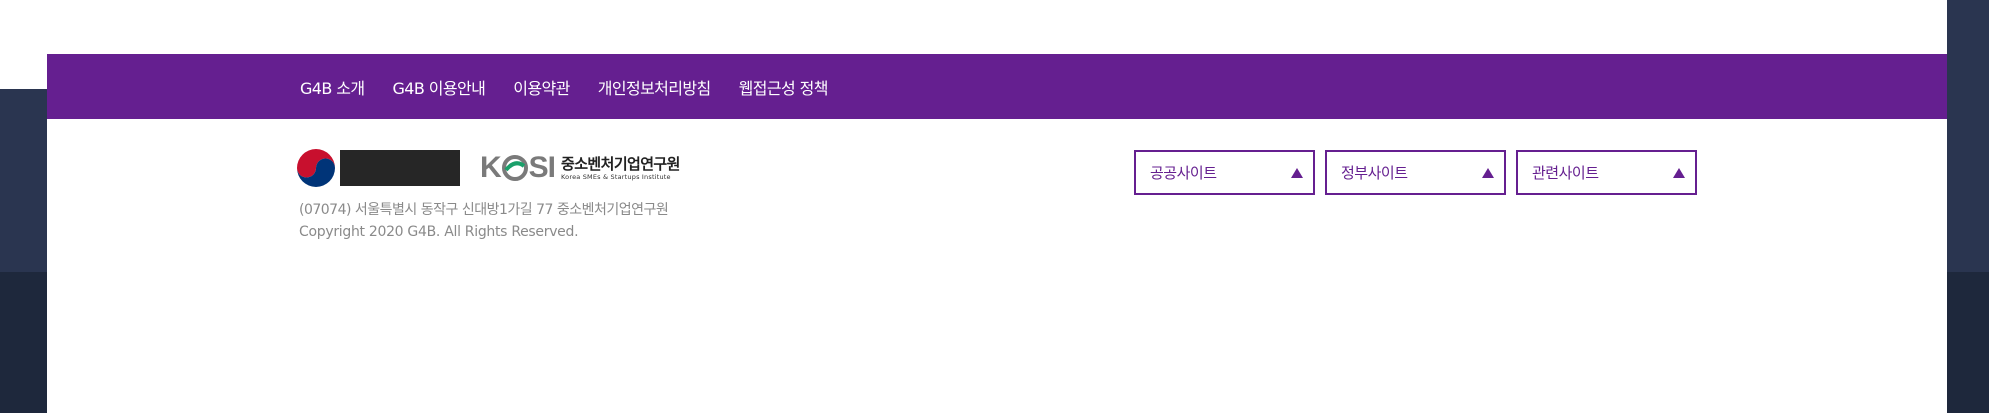 The width and height of the screenshot is (1989, 413). I want to click on kosi-letter-k: K, so click(491, 167).